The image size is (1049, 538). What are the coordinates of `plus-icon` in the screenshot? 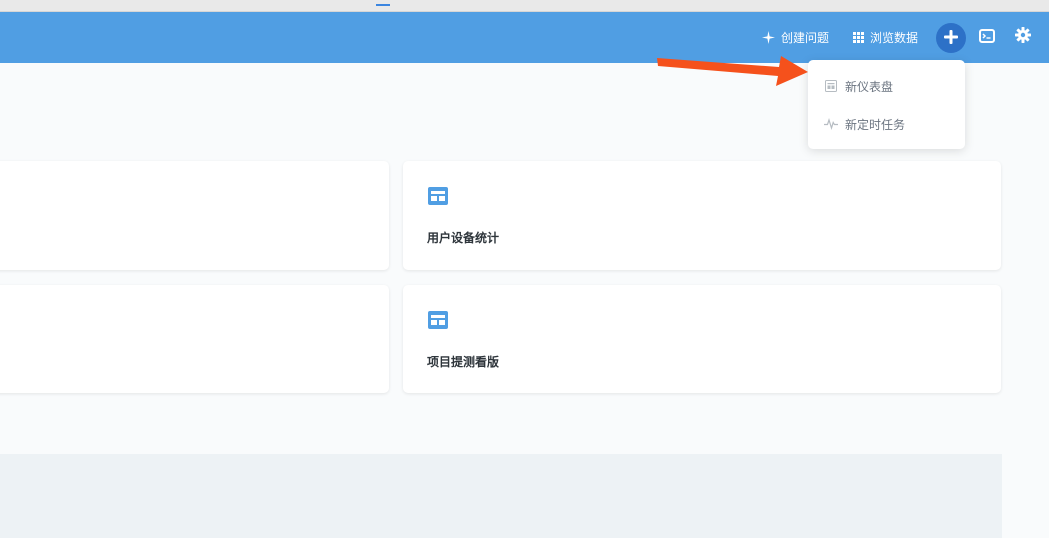 It's located at (951, 38).